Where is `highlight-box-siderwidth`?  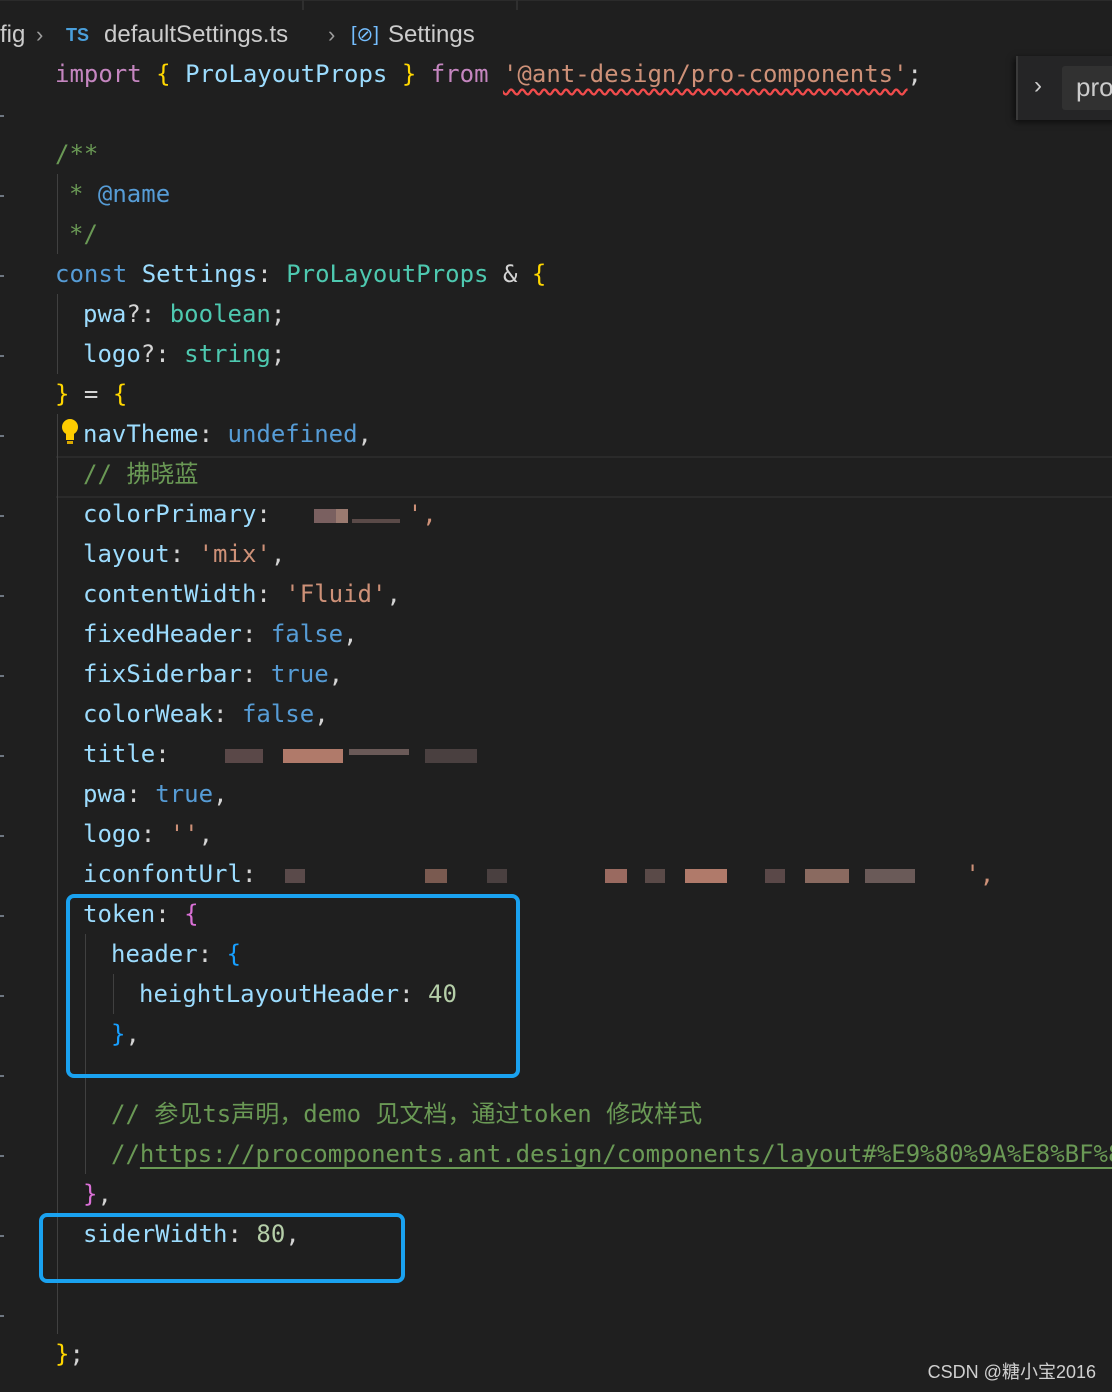 highlight-box-siderwidth is located at coordinates (222, 1248).